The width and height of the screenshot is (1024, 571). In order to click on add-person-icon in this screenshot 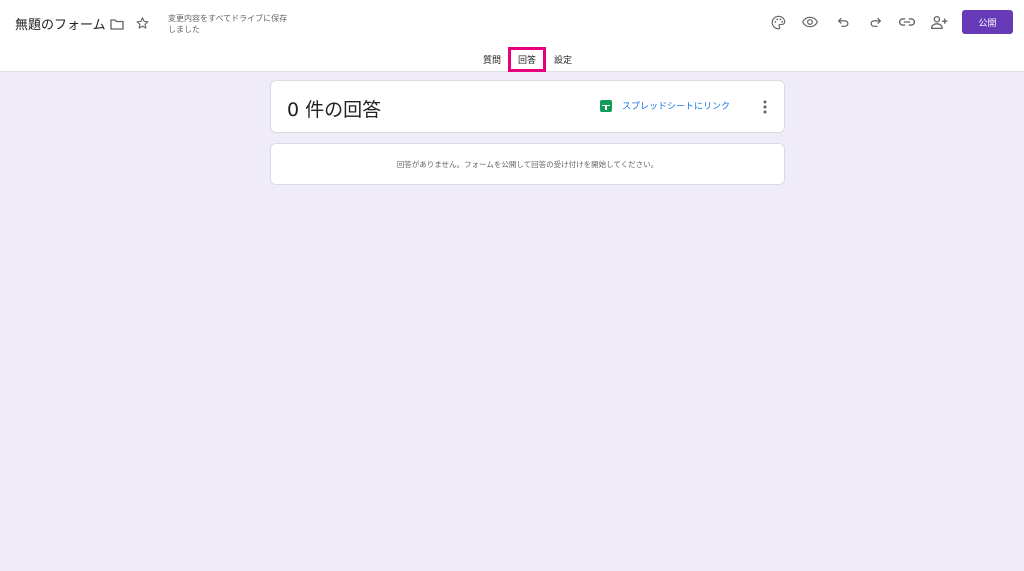, I will do `click(939, 22)`.